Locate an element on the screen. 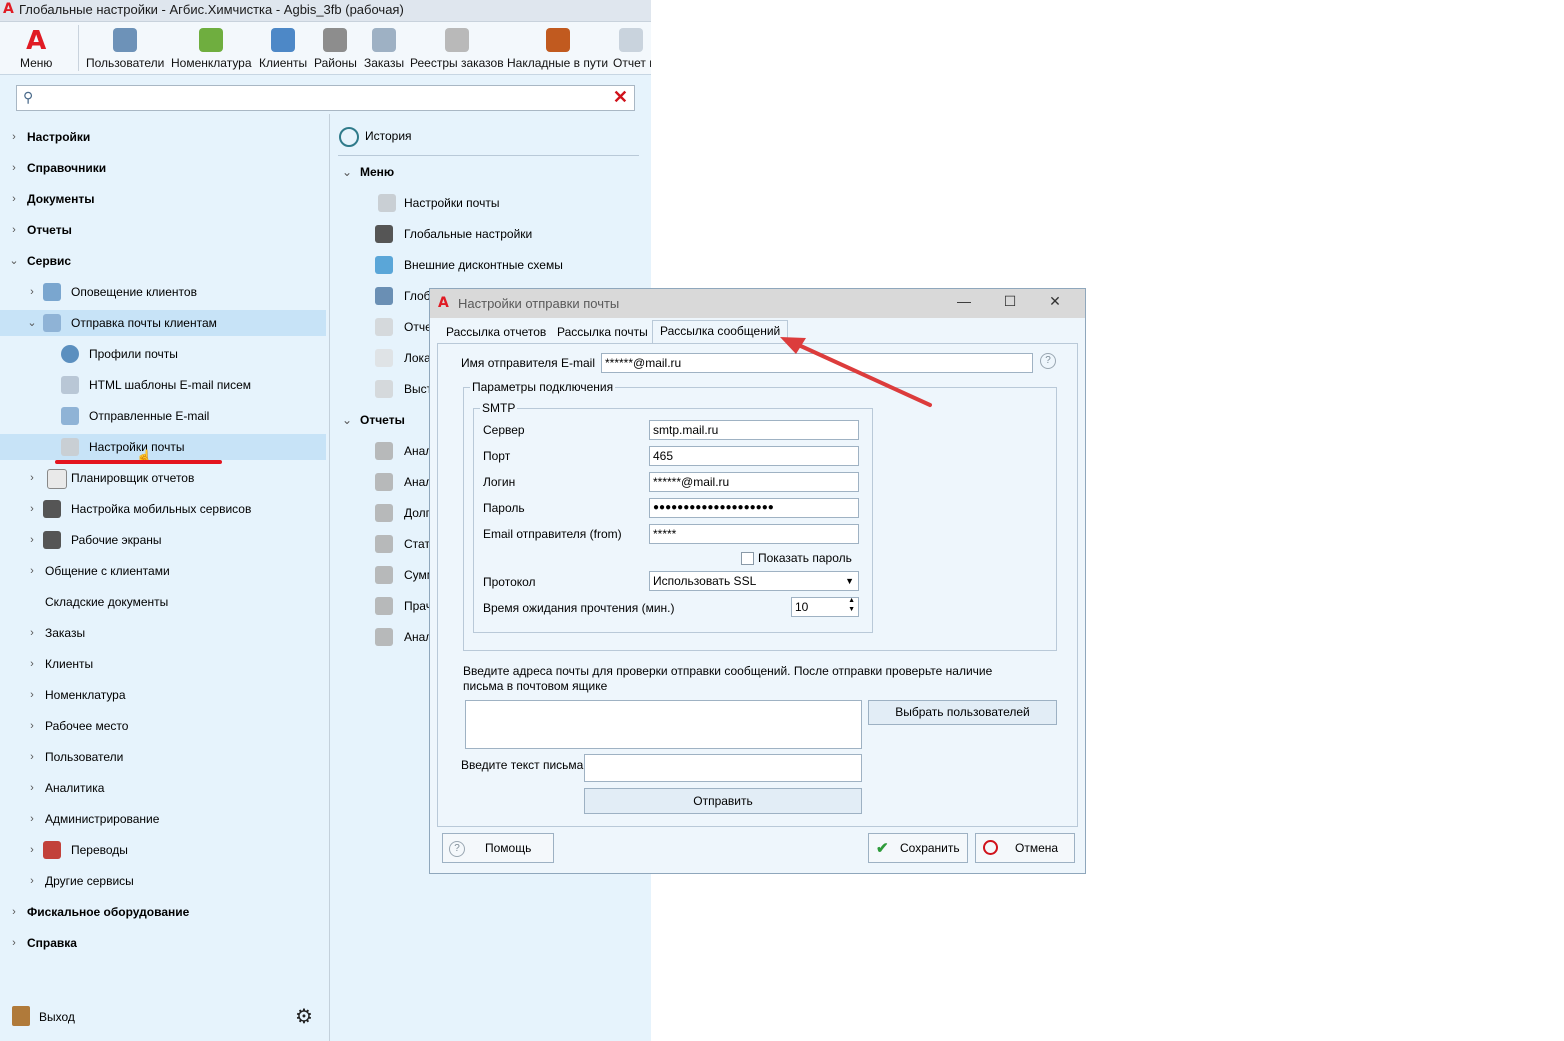 The image size is (1564, 1041). nav-item-settings: › Настройки is located at coordinates (163, 137).